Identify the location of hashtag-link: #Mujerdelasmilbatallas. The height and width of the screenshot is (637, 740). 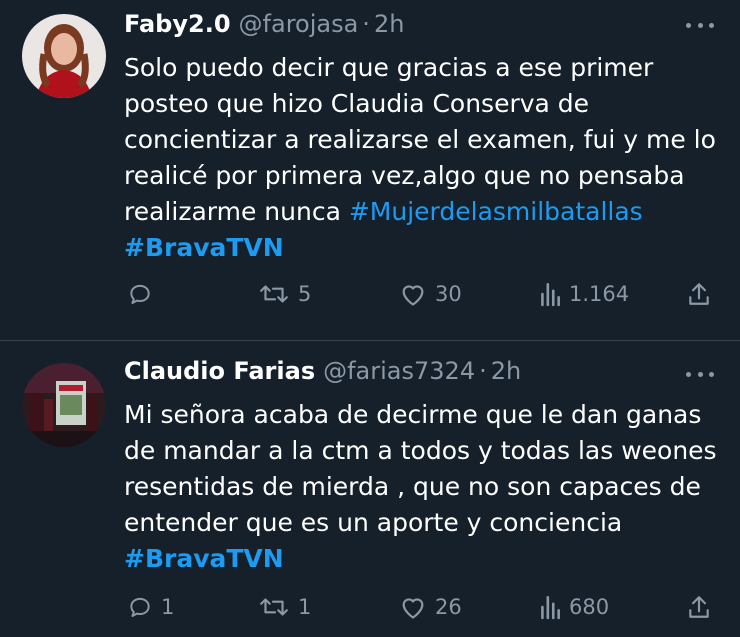
(496, 211).